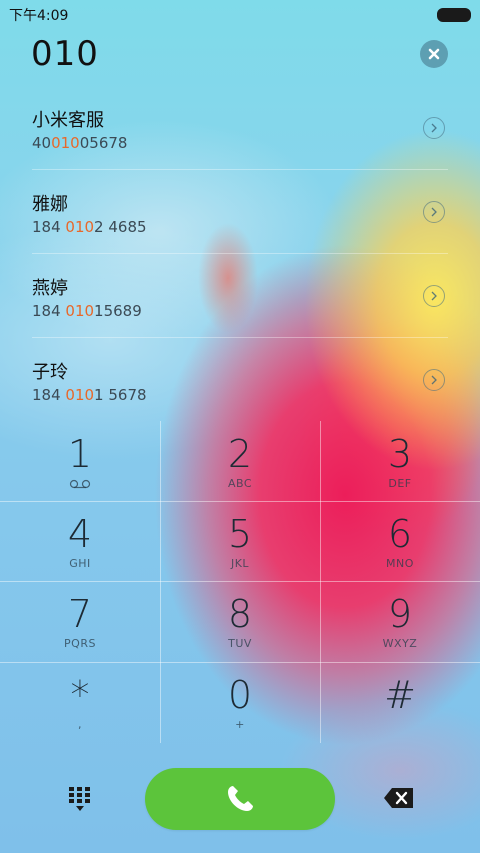 The width and height of the screenshot is (480, 853). What do you see at coordinates (400, 483) in the screenshot?
I see `key-letters: DEF` at bounding box center [400, 483].